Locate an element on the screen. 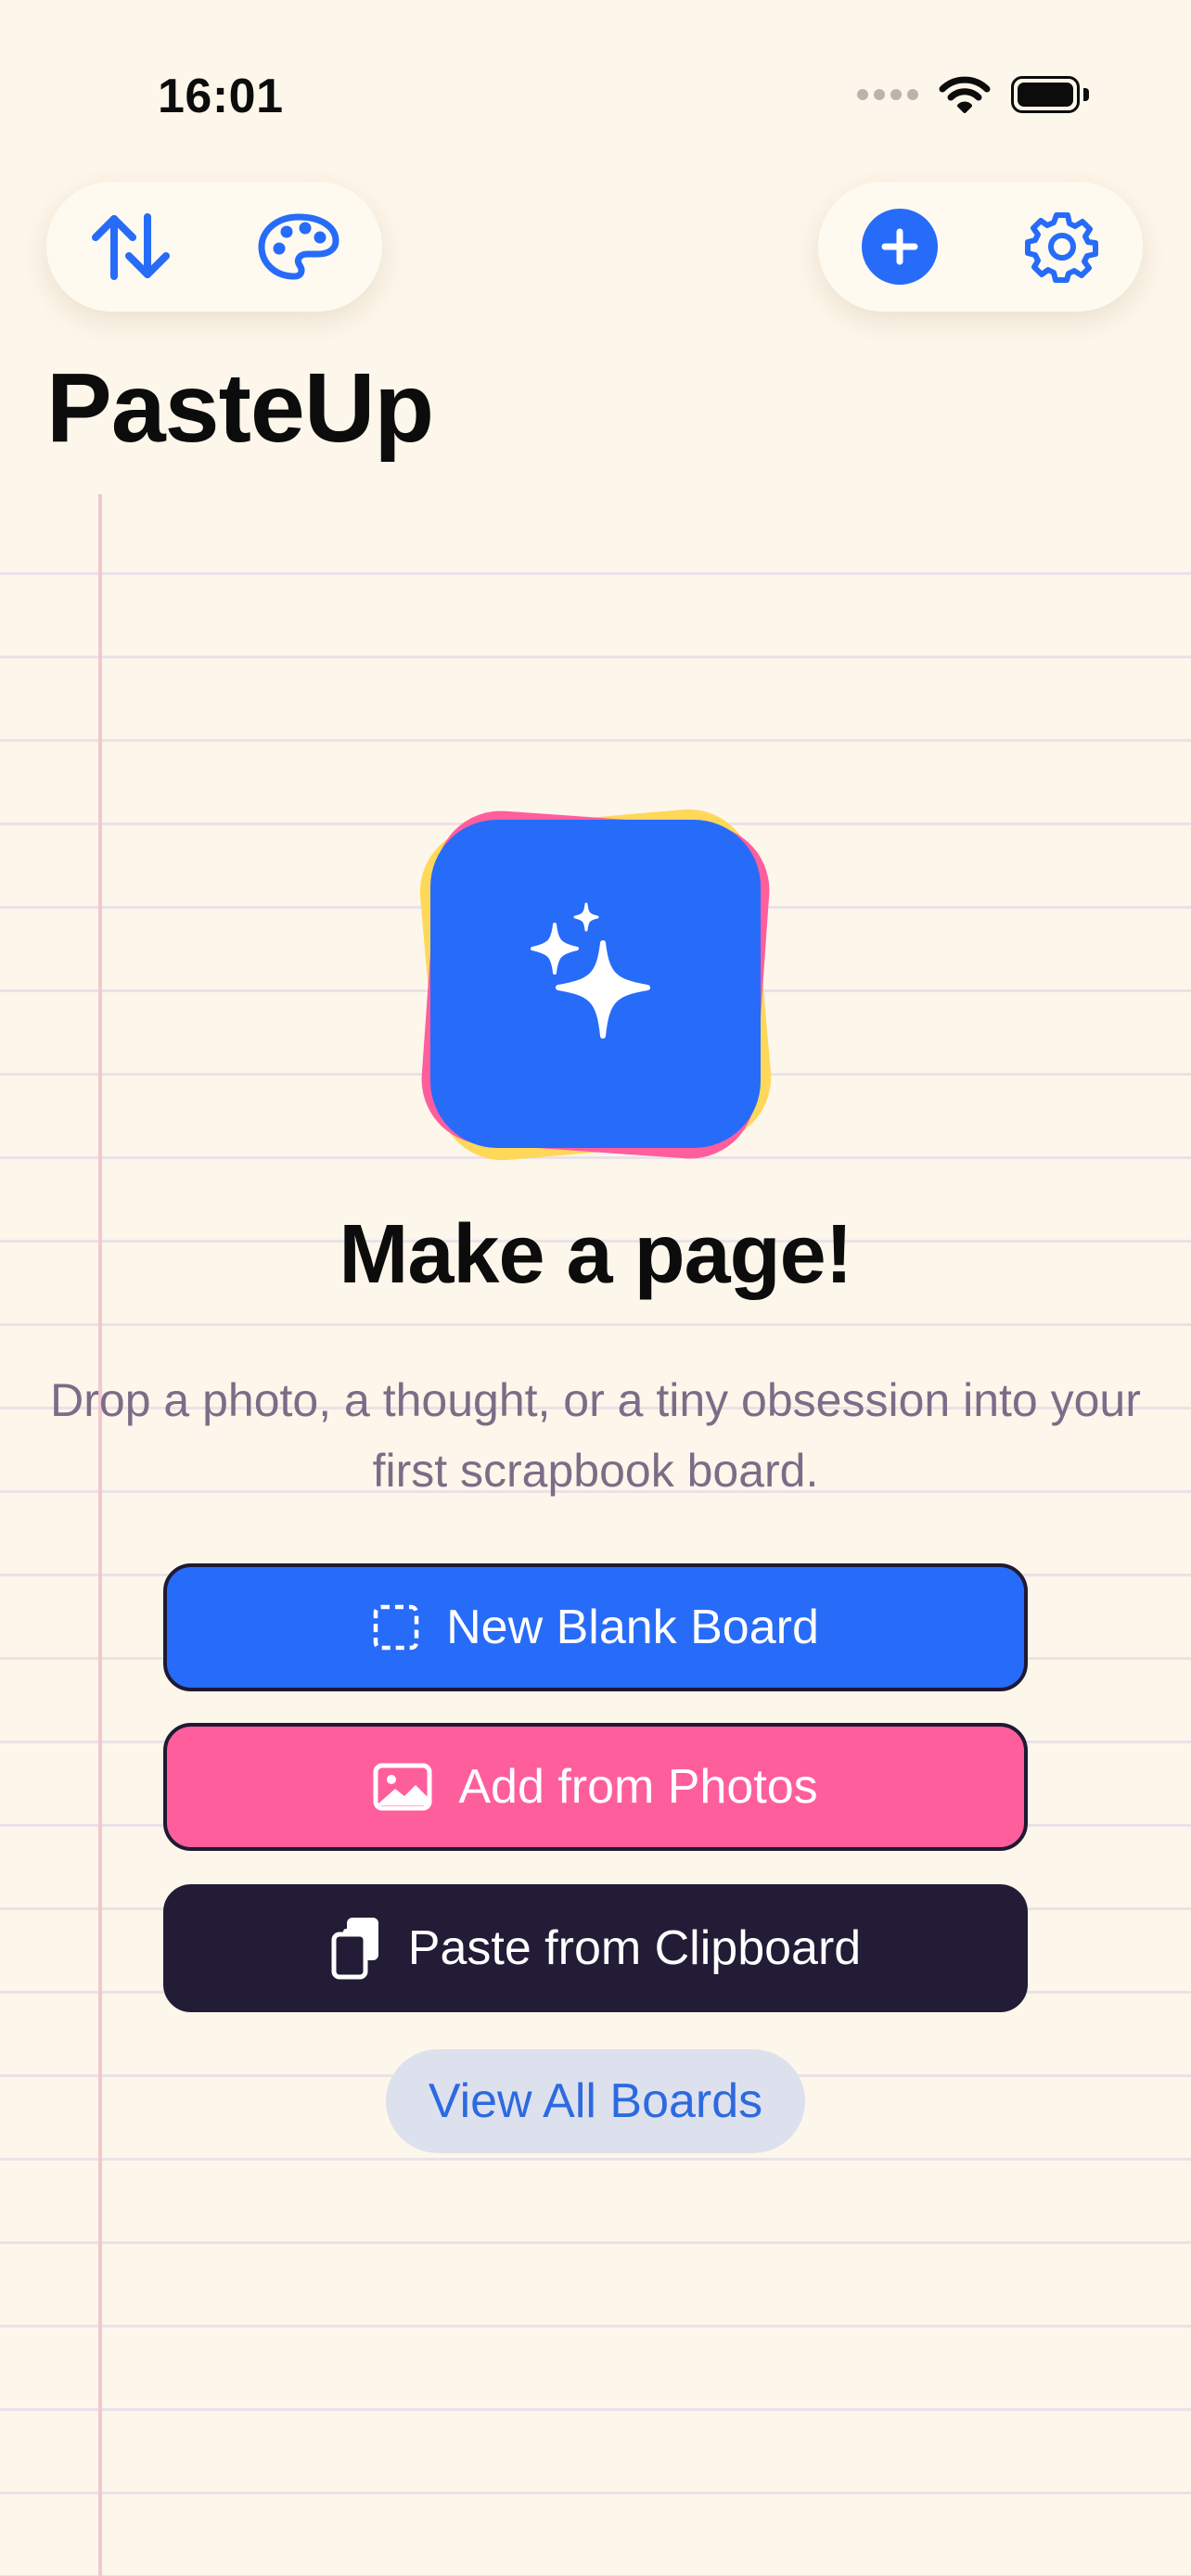 This screenshot has height=2576, width=1191. hero-blue-card is located at coordinates (595, 984).